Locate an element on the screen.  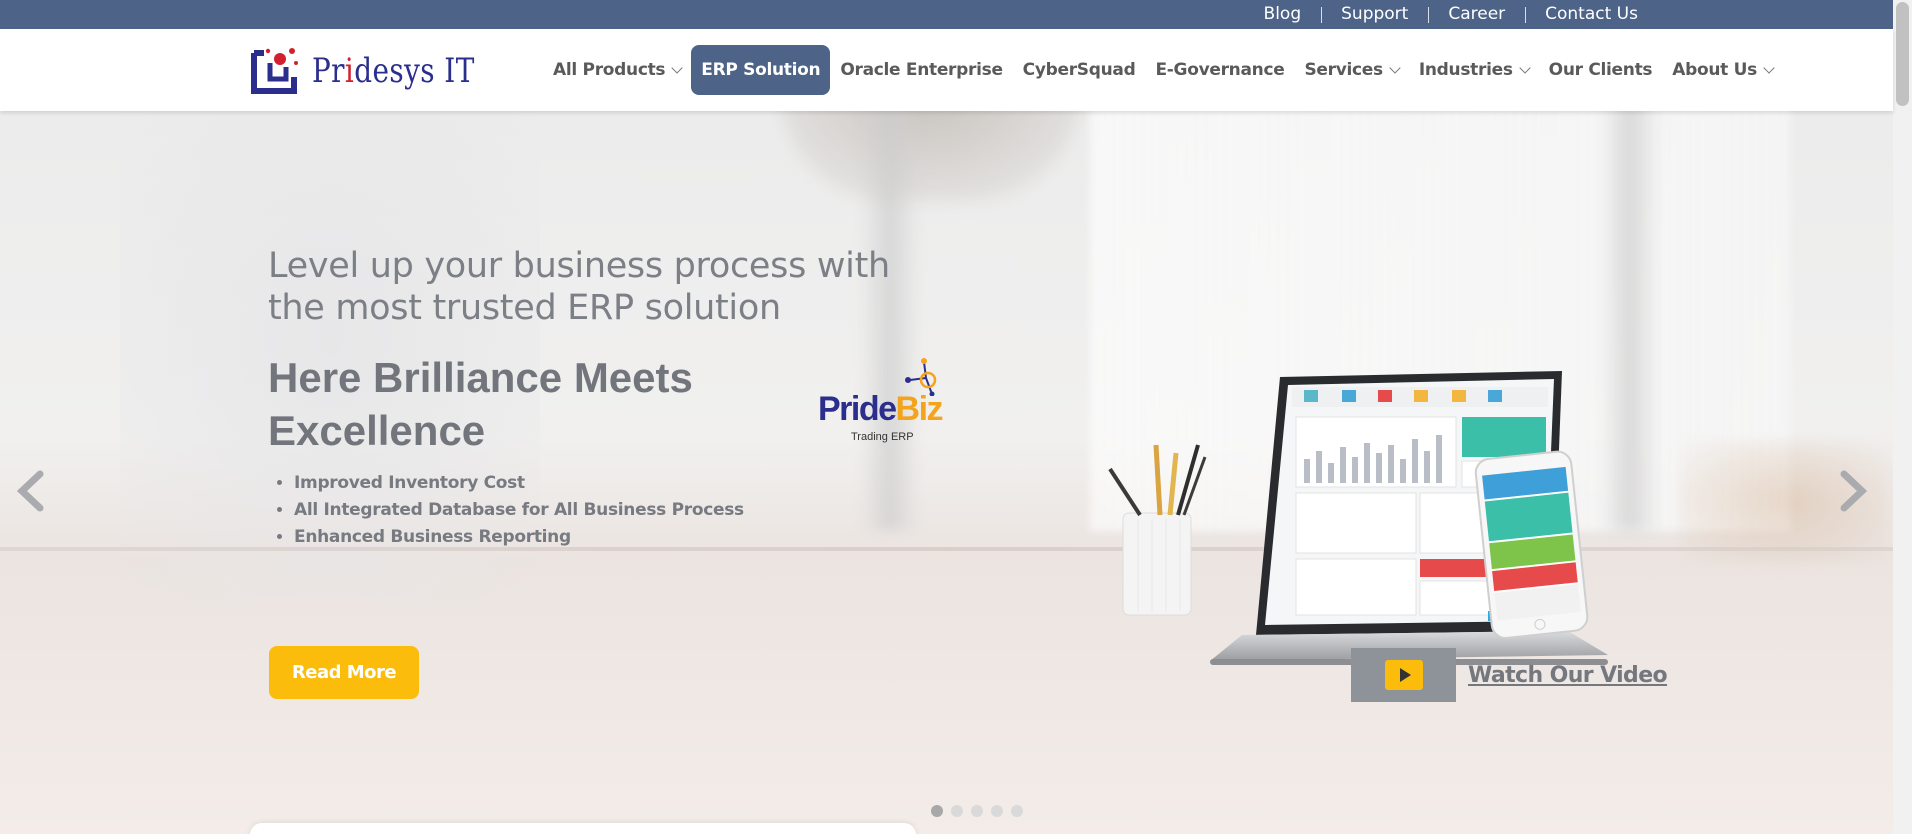
scrollbar-thumb is located at coordinates (1902, 54).